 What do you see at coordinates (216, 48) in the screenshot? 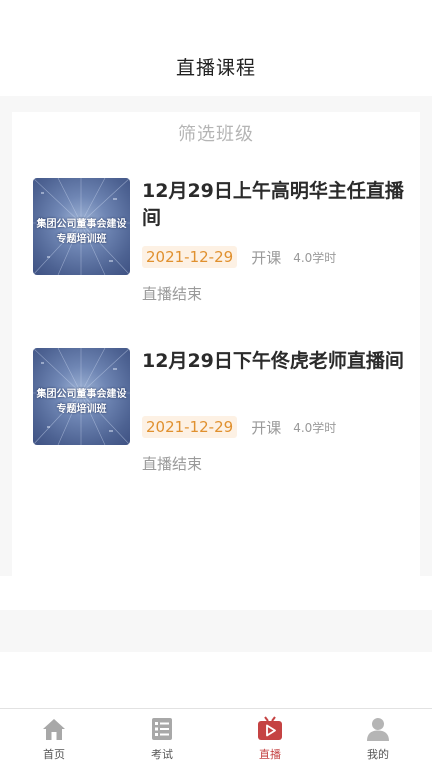
I see `header: 直播课程` at bounding box center [216, 48].